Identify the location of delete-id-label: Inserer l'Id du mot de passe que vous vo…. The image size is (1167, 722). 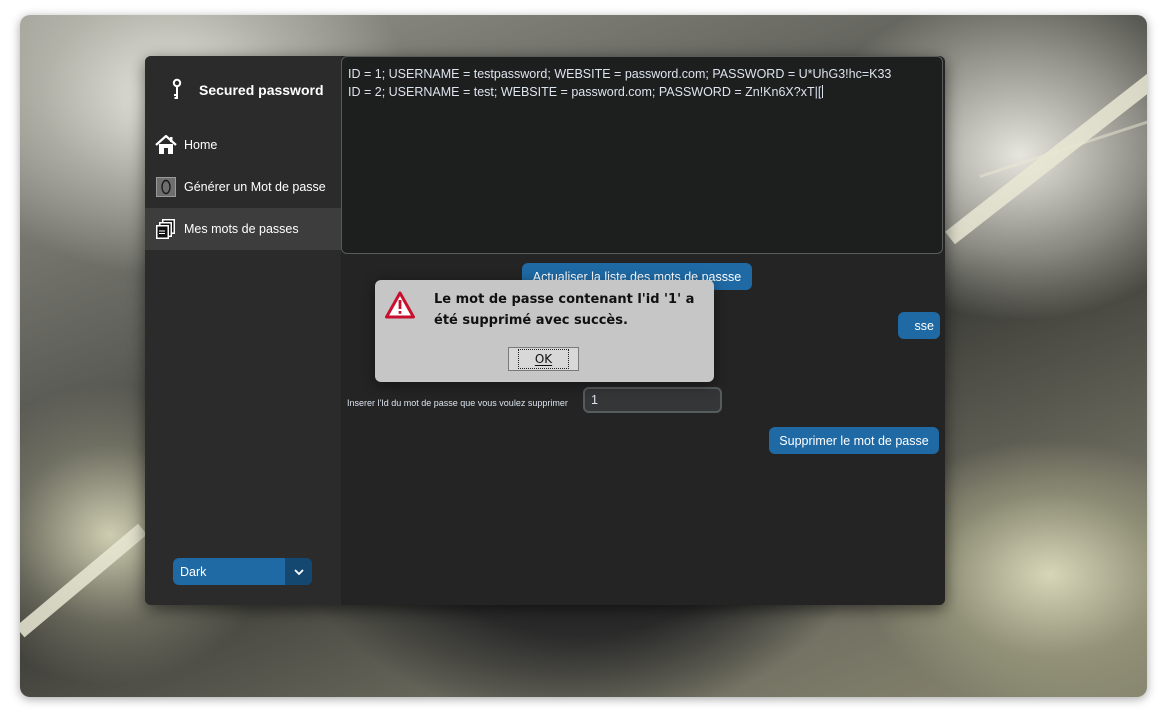
(457, 403).